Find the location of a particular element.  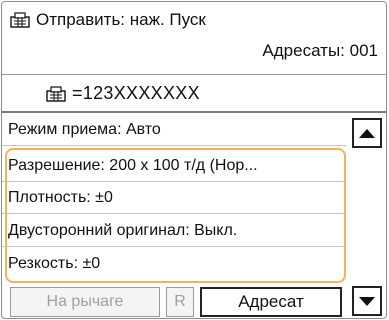

destination-count: Адресаты: 001 is located at coordinates (320, 50).